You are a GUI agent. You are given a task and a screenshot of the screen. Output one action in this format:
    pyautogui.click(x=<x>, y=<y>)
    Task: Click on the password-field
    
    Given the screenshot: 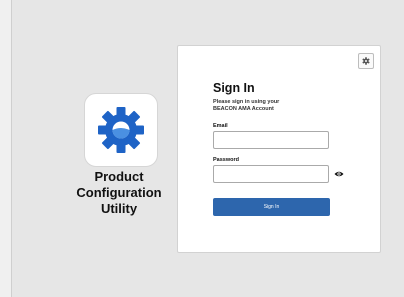 What is the action you would take?
    pyautogui.click(x=271, y=174)
    